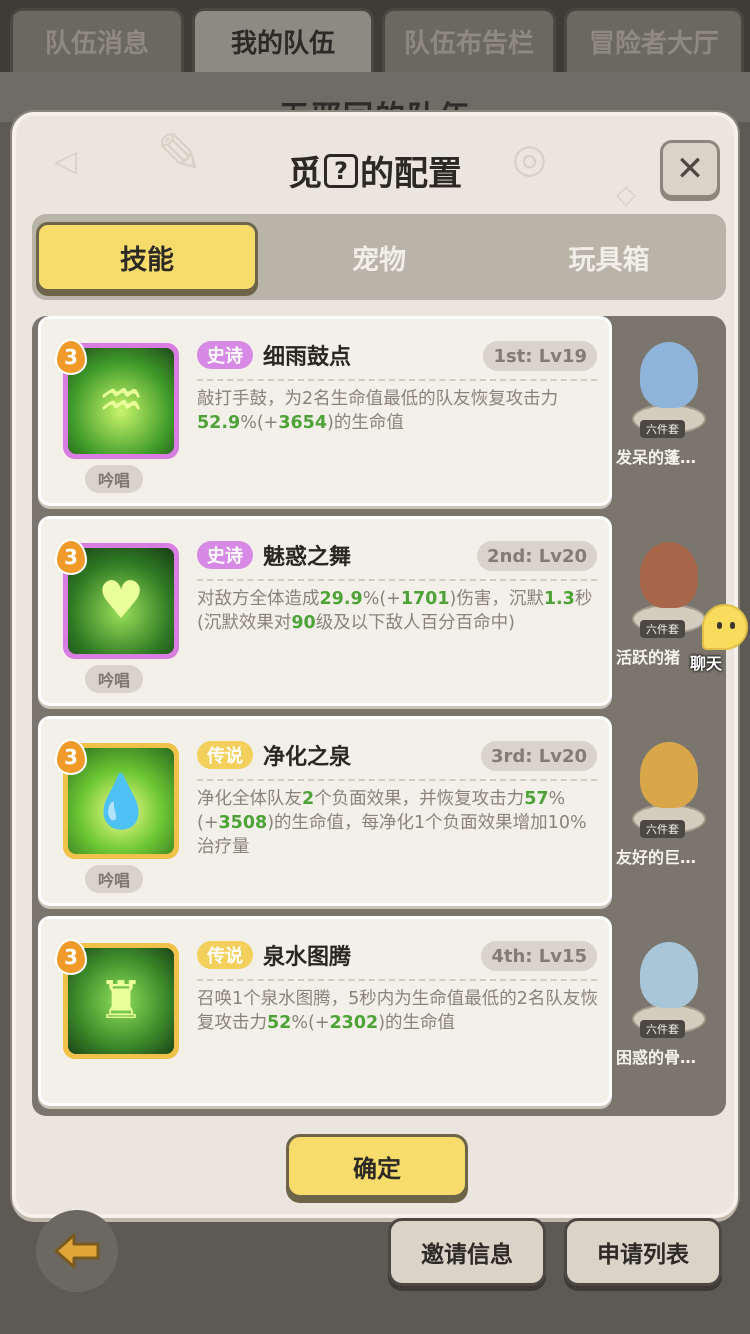 The image size is (750, 1334). What do you see at coordinates (219, 423) in the screenshot?
I see `highlight-value: 52.9` at bounding box center [219, 423].